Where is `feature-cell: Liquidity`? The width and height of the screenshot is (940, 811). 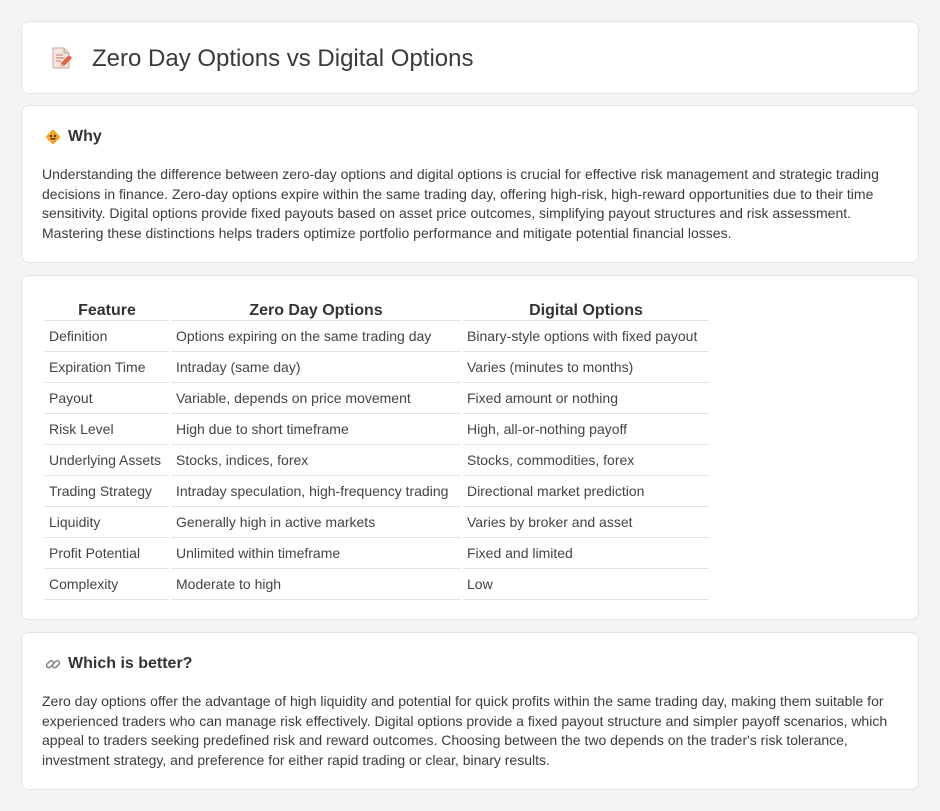 feature-cell: Liquidity is located at coordinates (107, 522).